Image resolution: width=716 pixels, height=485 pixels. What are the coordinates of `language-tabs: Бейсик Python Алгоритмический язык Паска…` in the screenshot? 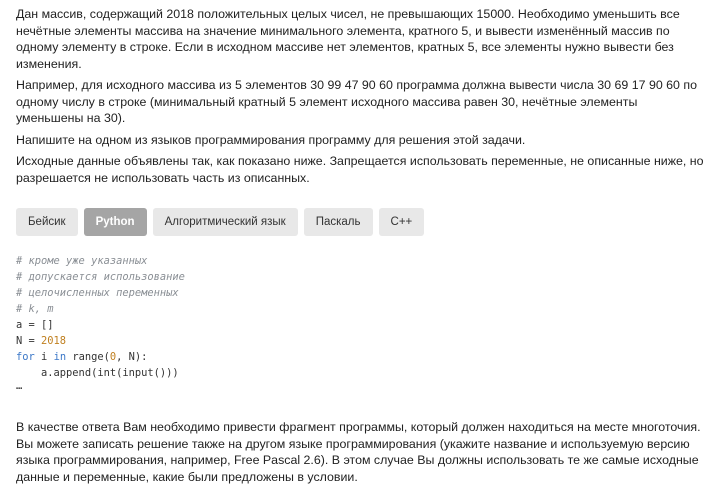 It's located at (361, 222).